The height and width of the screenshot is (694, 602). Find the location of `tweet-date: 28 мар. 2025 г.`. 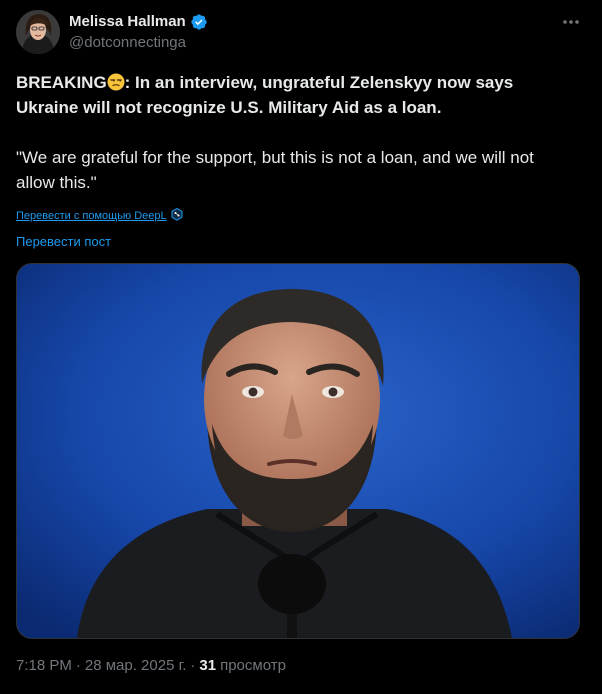

tweet-date: 28 мар. 2025 г. is located at coordinates (136, 665).